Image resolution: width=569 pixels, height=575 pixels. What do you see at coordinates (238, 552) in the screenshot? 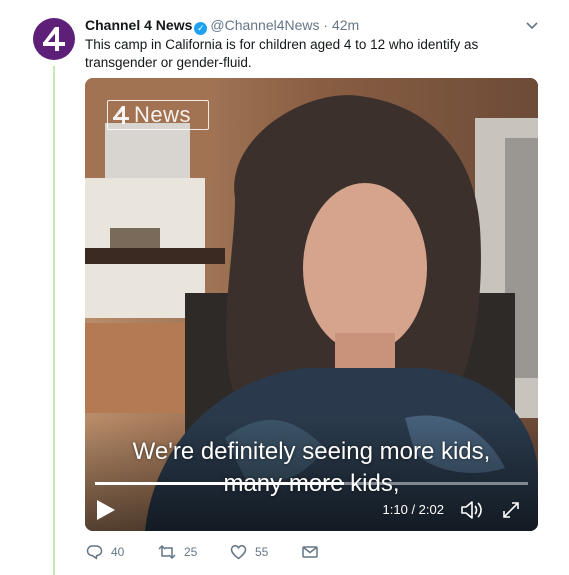
I see `heart-icon` at bounding box center [238, 552].